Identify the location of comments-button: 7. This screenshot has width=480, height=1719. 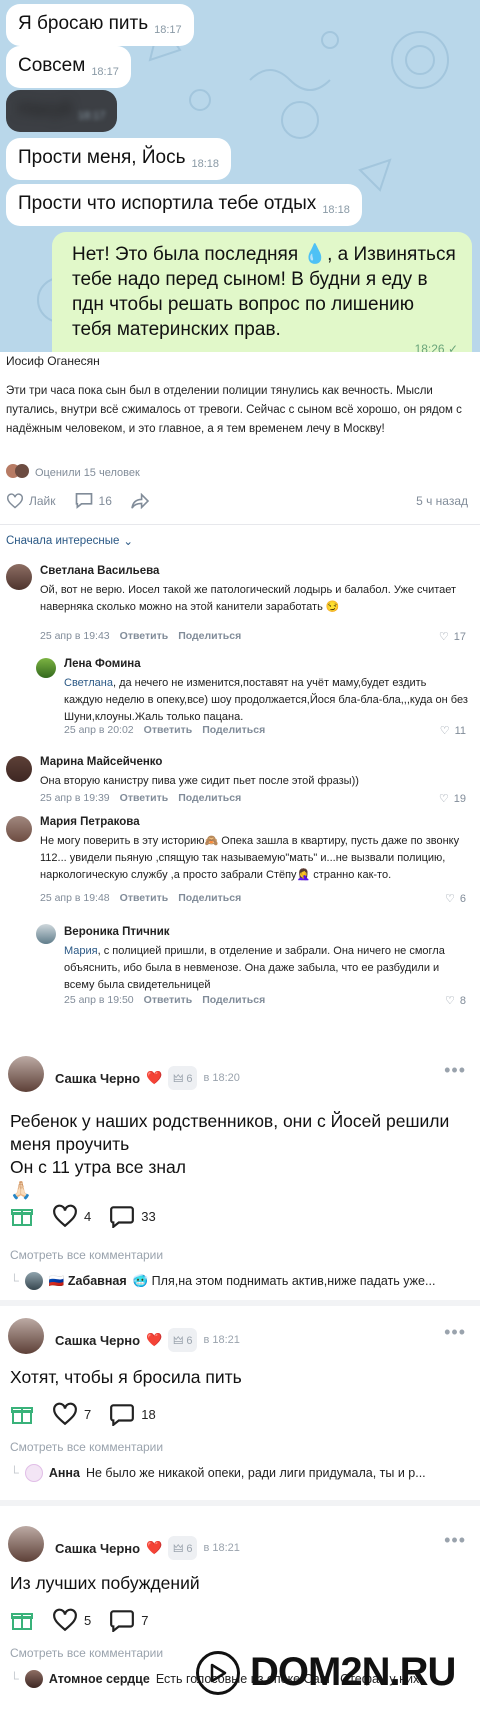
(128, 1620).